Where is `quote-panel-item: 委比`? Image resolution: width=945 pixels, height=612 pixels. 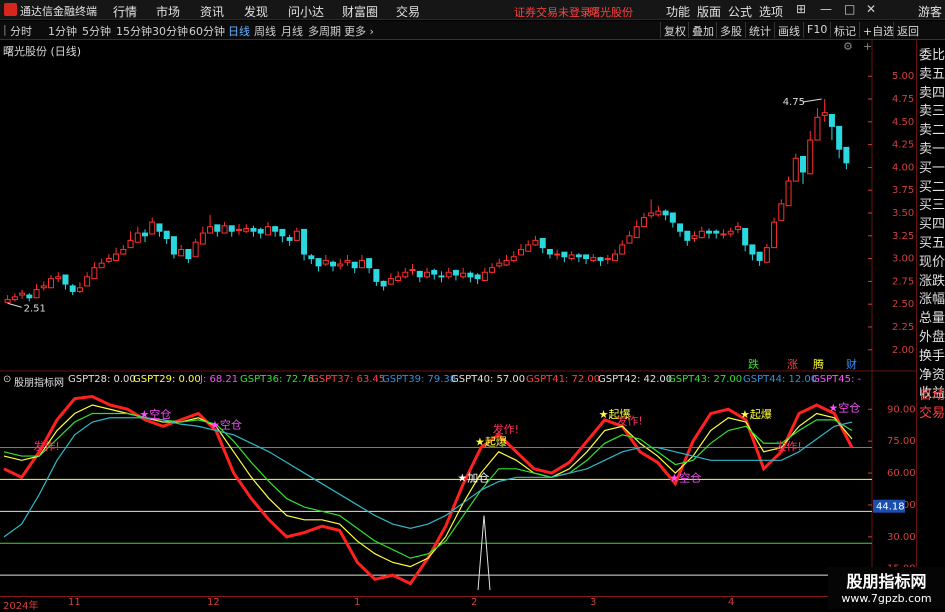 quote-panel-item: 委比 is located at coordinates (932, 53).